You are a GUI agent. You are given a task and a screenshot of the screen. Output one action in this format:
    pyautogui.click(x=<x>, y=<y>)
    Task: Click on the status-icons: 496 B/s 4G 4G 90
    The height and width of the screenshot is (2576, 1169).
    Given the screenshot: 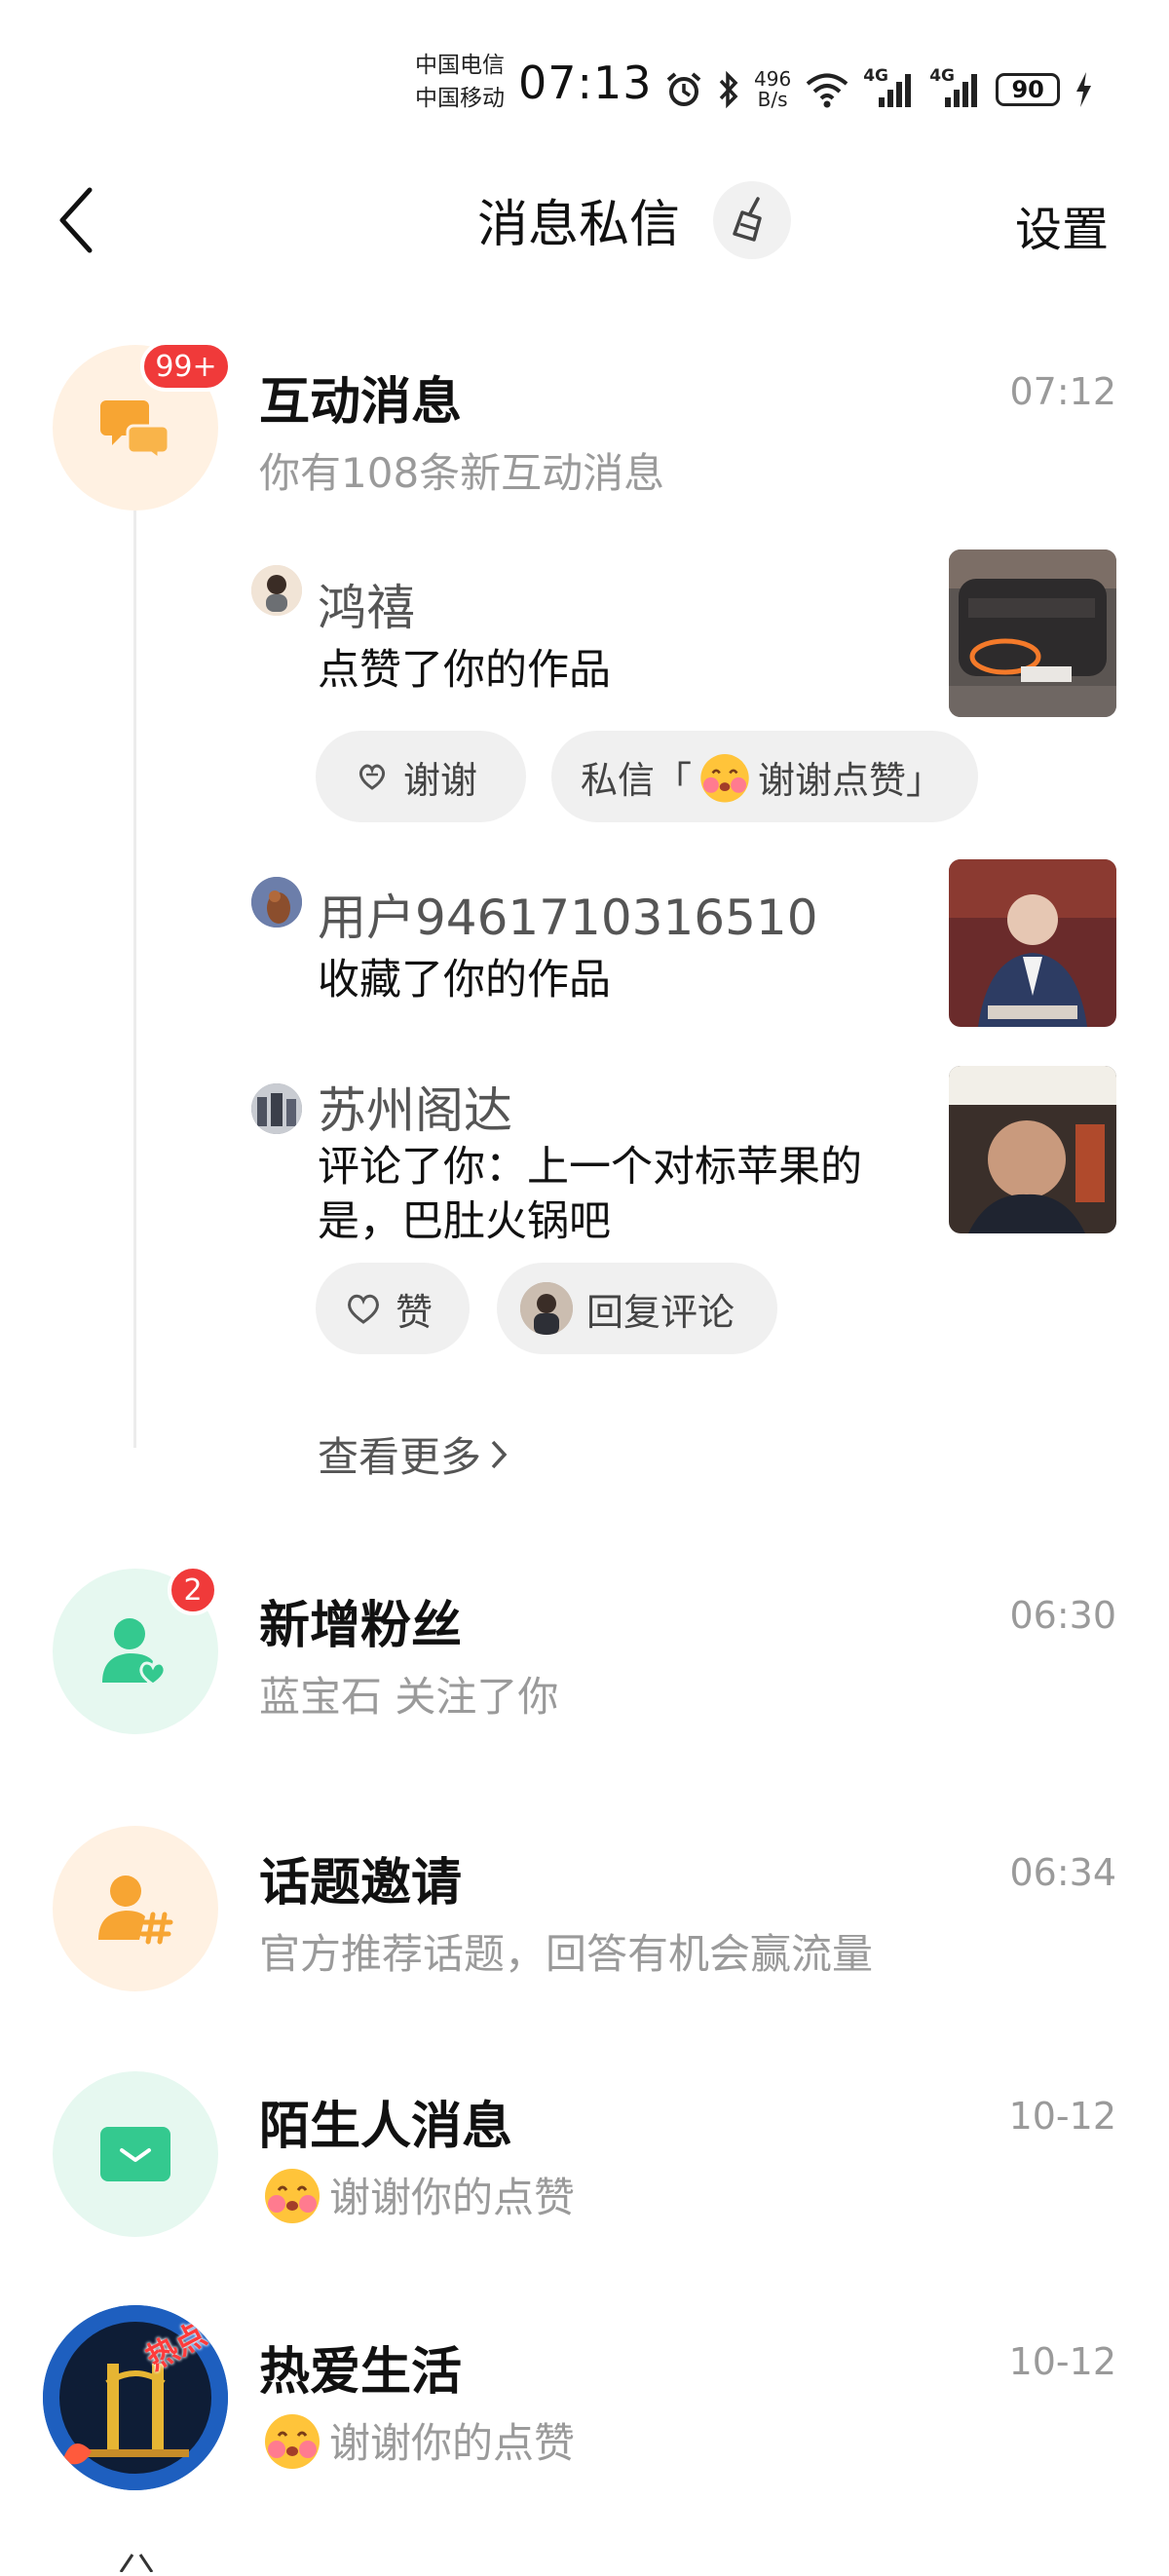 What is the action you would take?
    pyautogui.click(x=878, y=89)
    